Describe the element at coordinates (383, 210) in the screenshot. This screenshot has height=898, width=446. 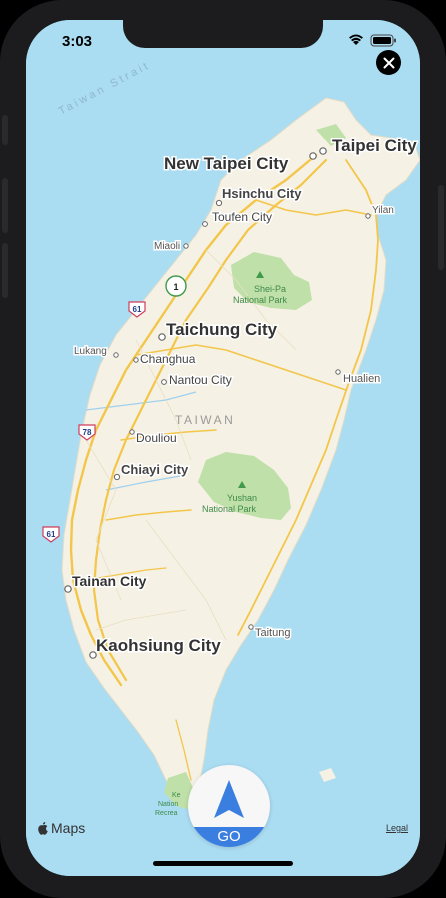
I see `city-label: Yilan` at that location.